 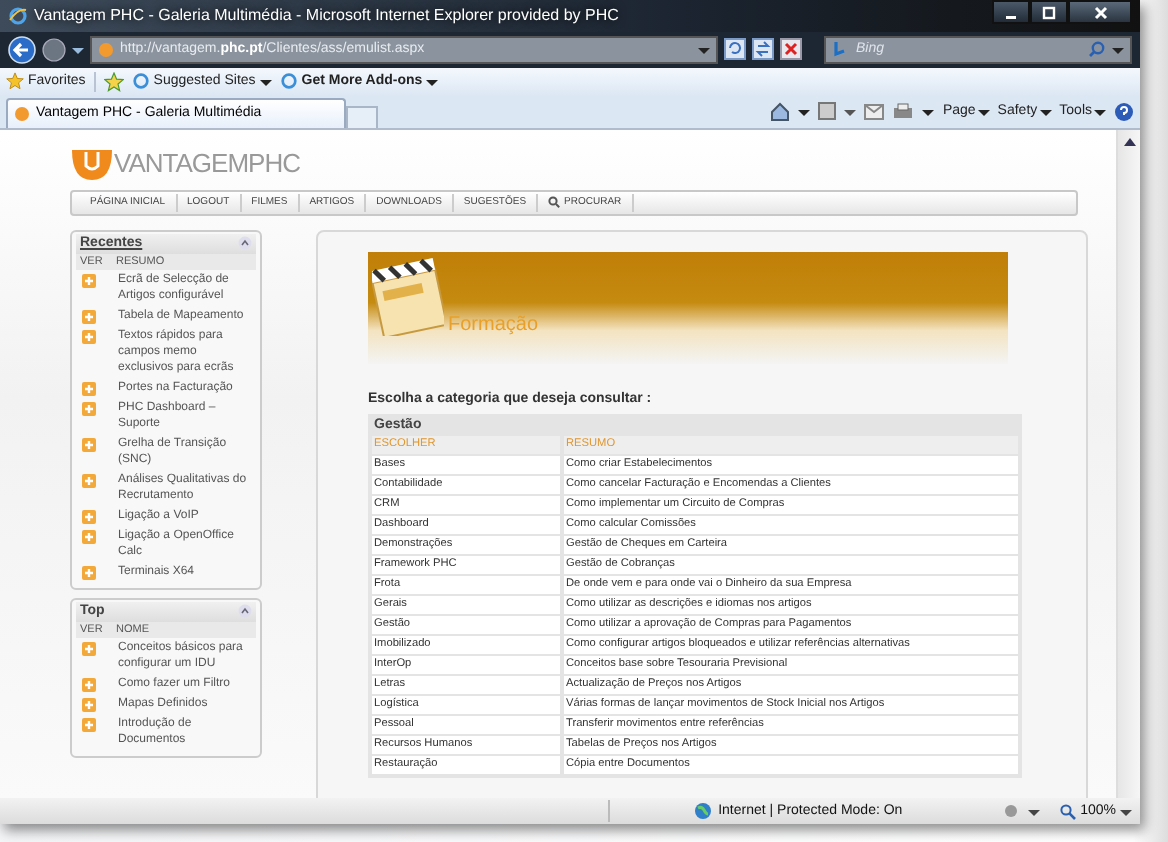 I want to click on close-button, so click(x=1100, y=12).